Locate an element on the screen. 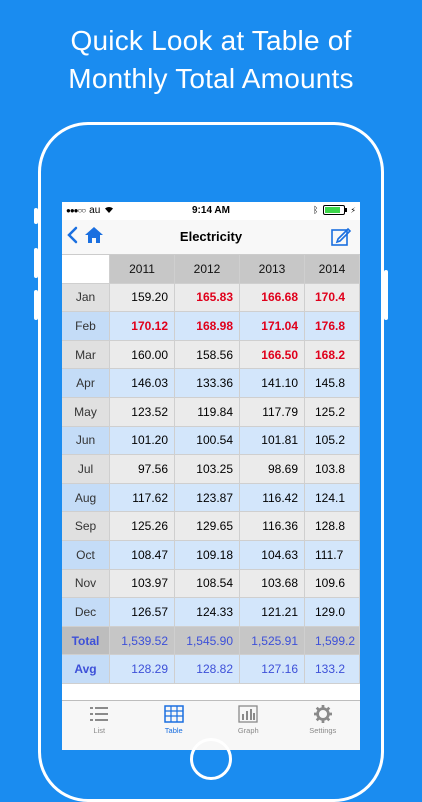  amount-cell: 109.18 is located at coordinates (207, 554).